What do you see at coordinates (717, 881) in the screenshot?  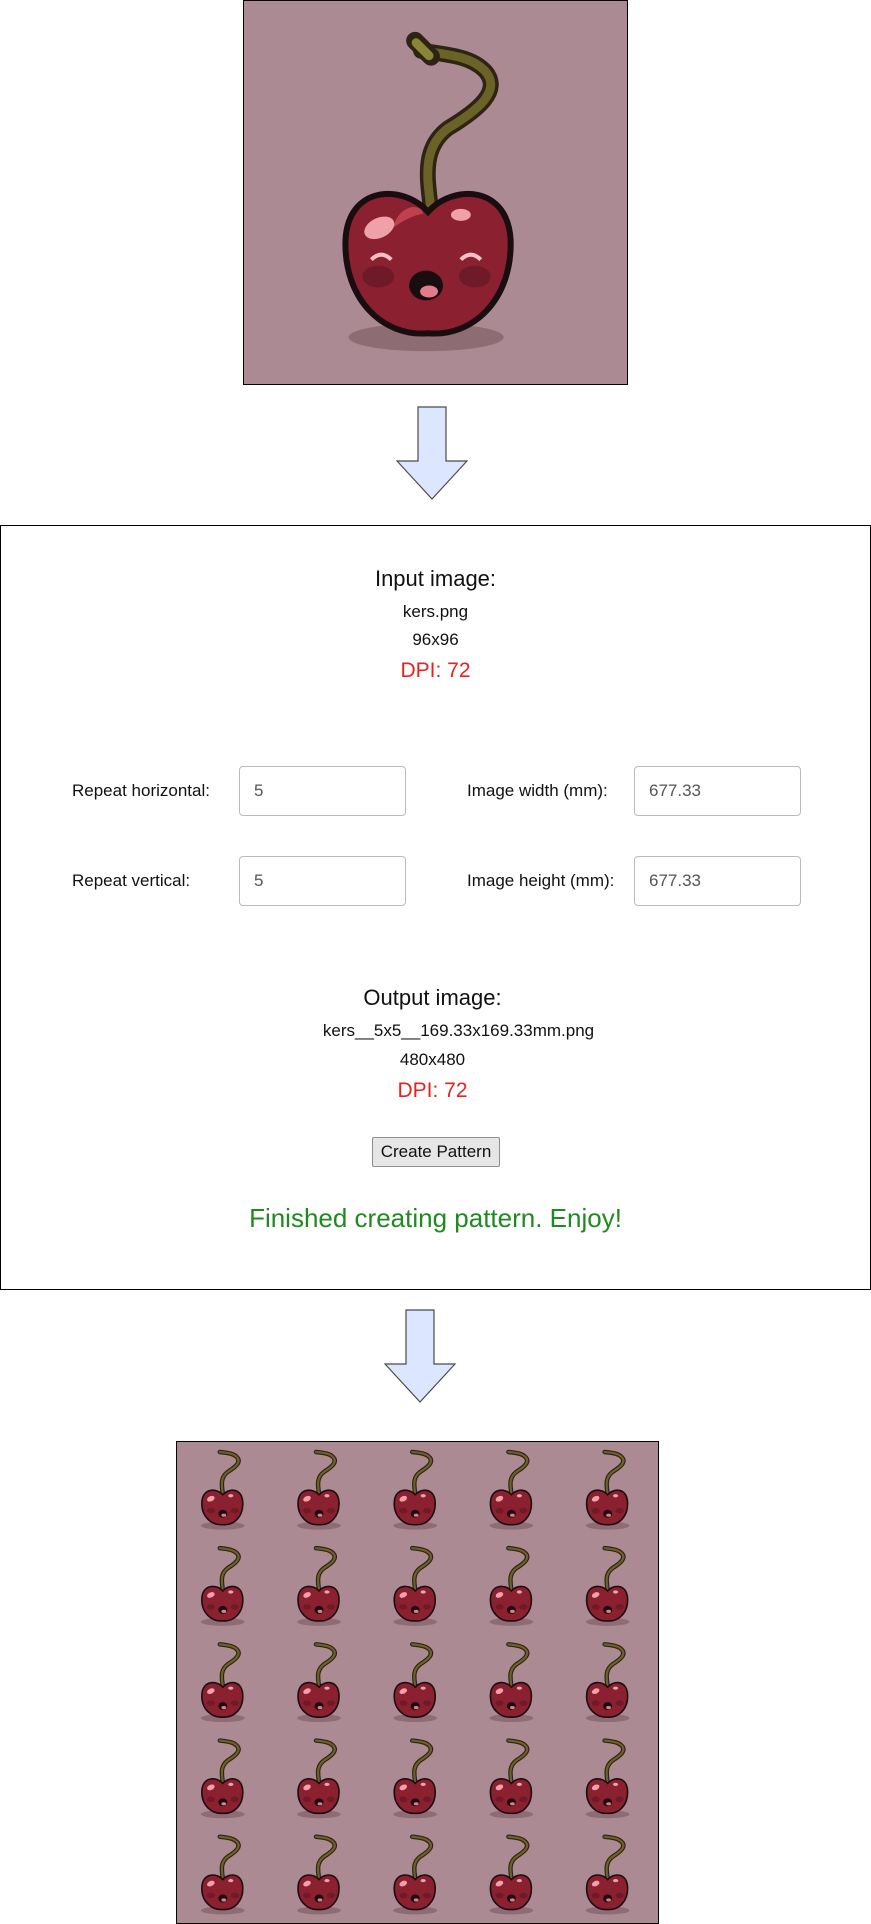 I see `image-height-input` at bounding box center [717, 881].